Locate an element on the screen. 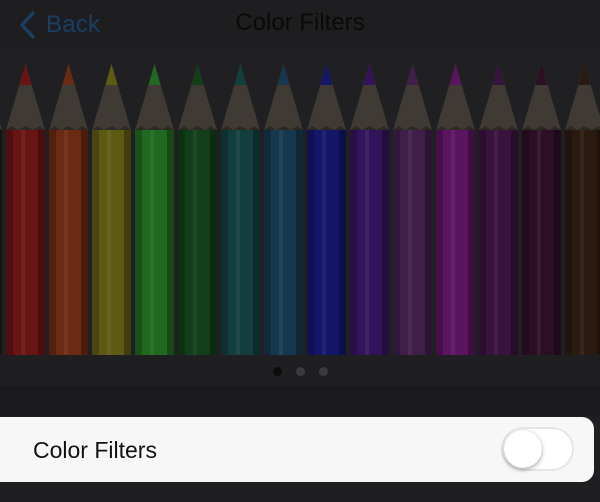 The image size is (600, 502). page-title: Color Filters is located at coordinates (300, 22).